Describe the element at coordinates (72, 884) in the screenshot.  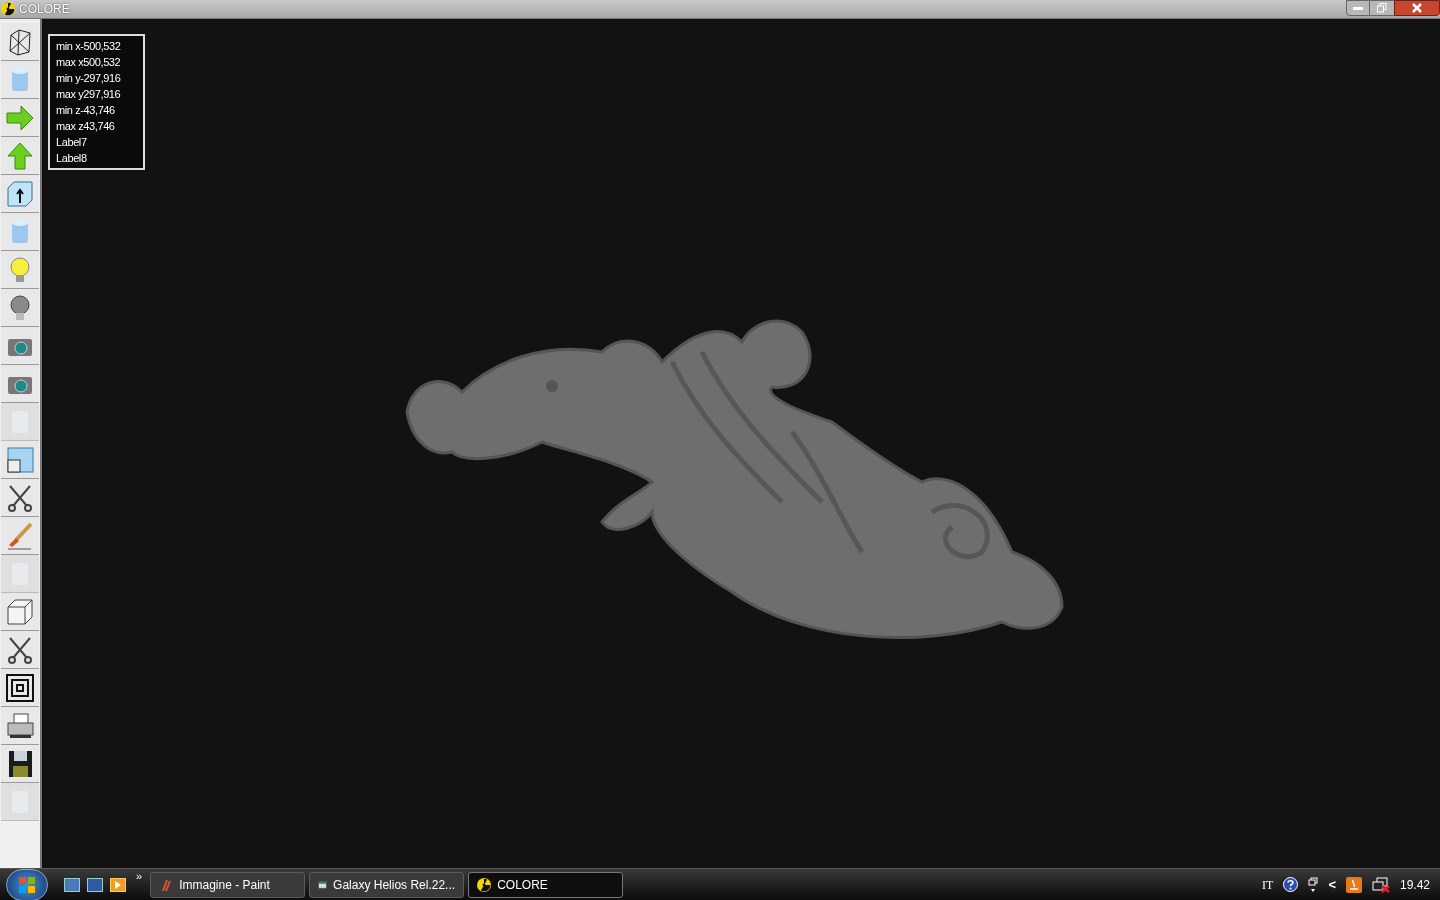
I see `show-desktop-button` at that location.